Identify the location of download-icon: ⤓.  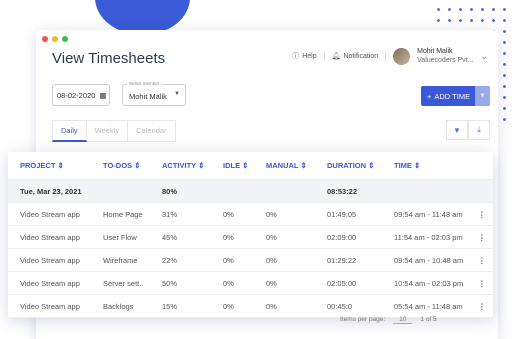
(479, 129).